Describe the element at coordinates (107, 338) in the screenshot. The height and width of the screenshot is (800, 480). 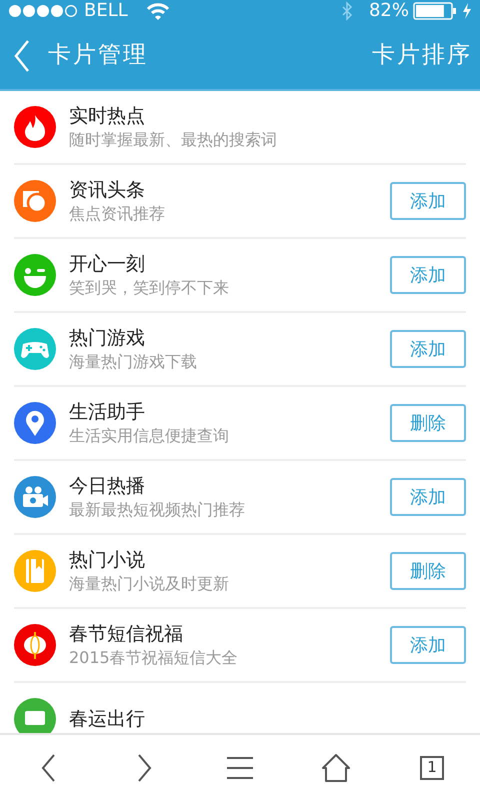
I see `card-title: 热门游戏` at that location.